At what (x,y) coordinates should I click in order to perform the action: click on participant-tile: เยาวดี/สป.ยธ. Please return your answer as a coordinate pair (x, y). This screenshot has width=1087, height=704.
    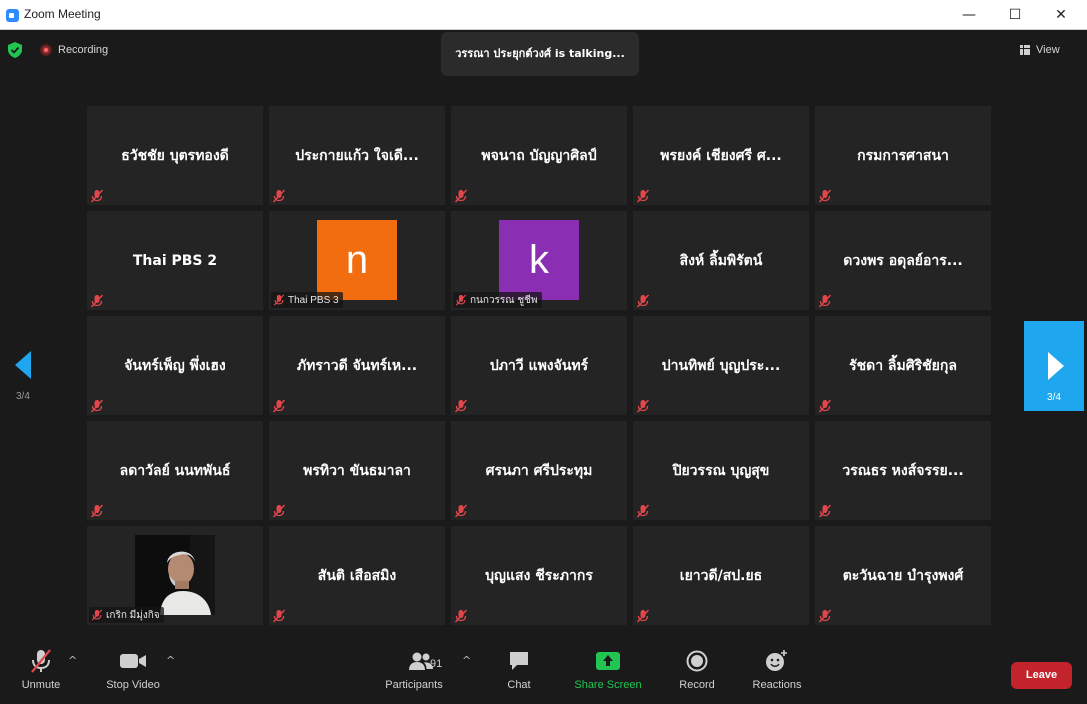
    Looking at the image, I should click on (721, 575).